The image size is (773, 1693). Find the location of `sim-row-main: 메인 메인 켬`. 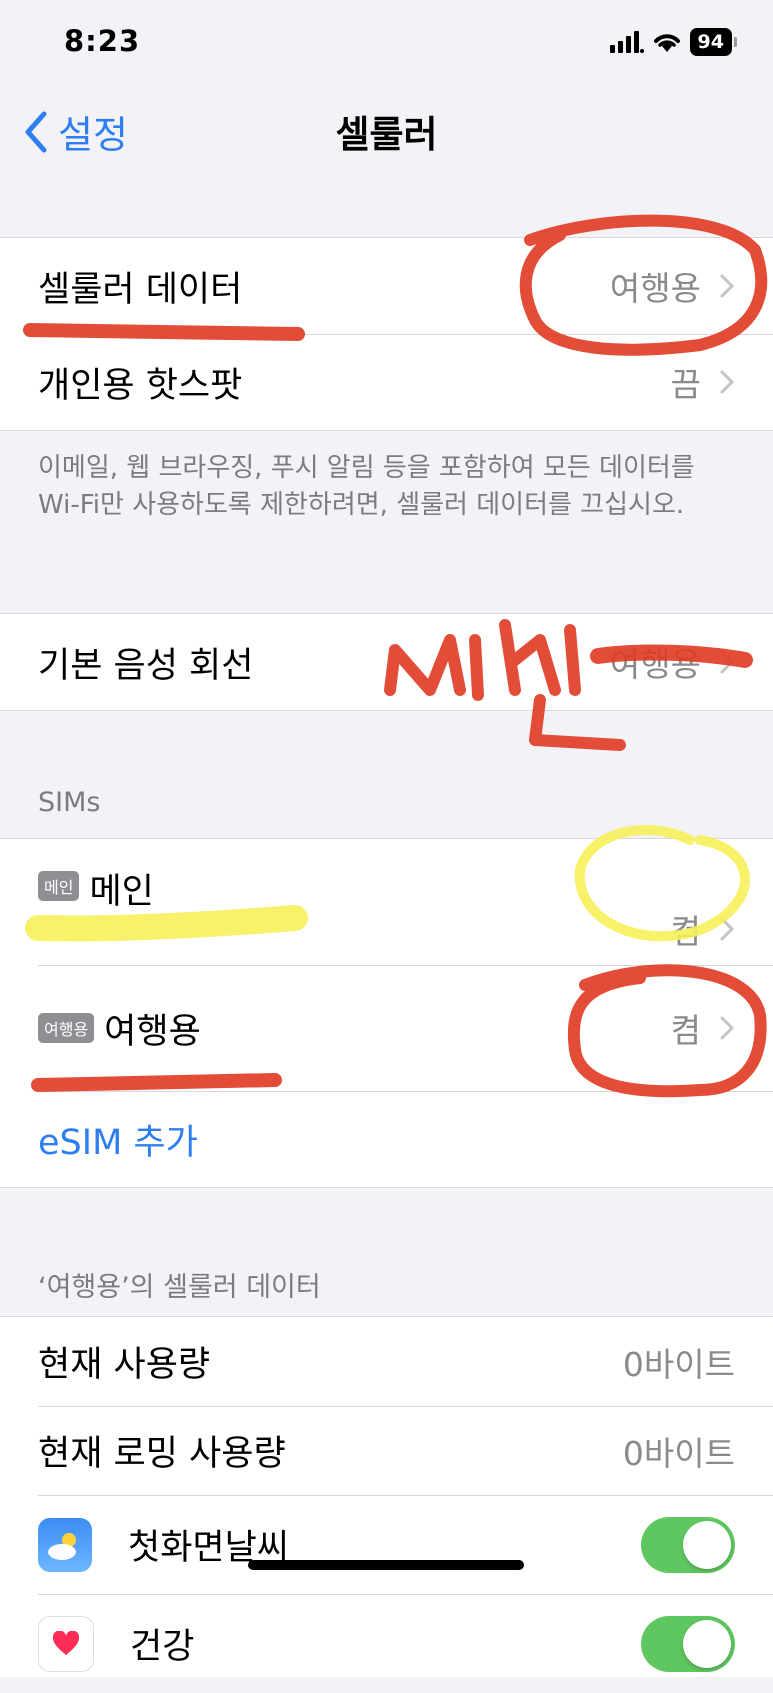

sim-row-main: 메인 메인 켬 is located at coordinates (386, 902).